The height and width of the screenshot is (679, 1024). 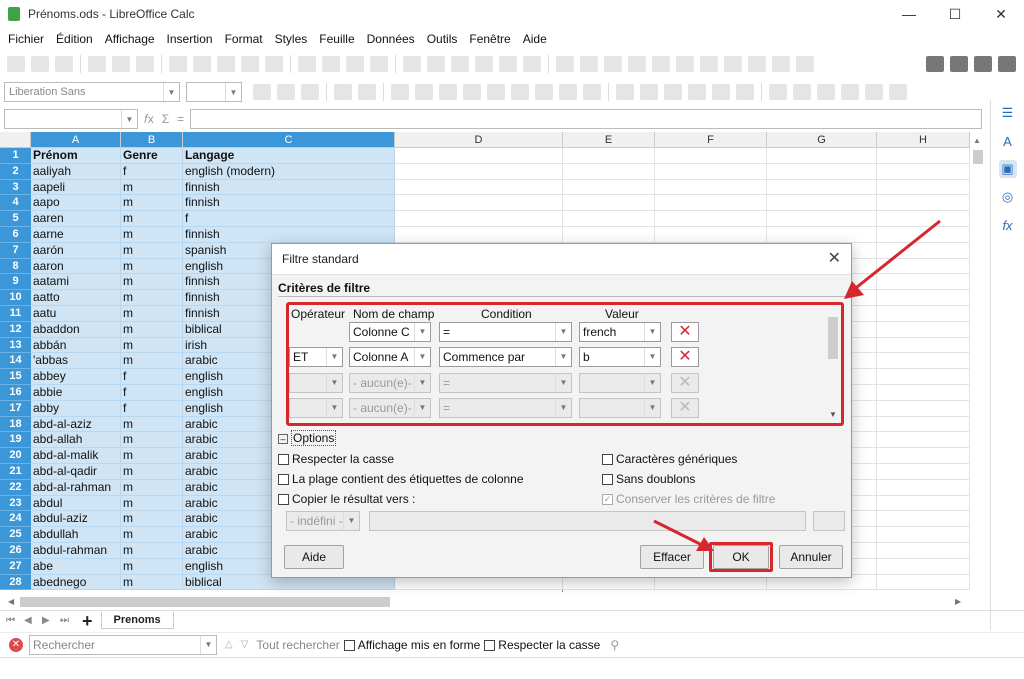 What do you see at coordinates (535, 39) in the screenshot?
I see `menu-aide: Aide` at bounding box center [535, 39].